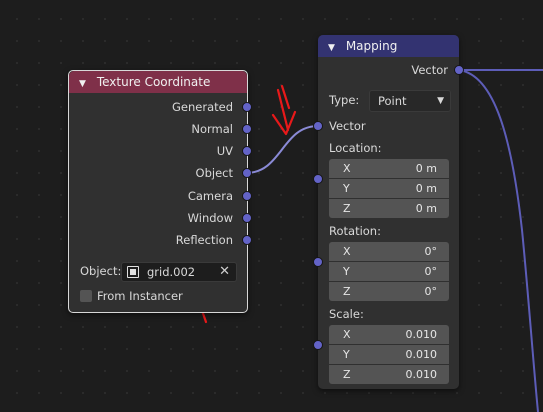 The width and height of the screenshot is (543, 412). What do you see at coordinates (318, 126) in the screenshot?
I see `socket-input-vector` at bounding box center [318, 126].